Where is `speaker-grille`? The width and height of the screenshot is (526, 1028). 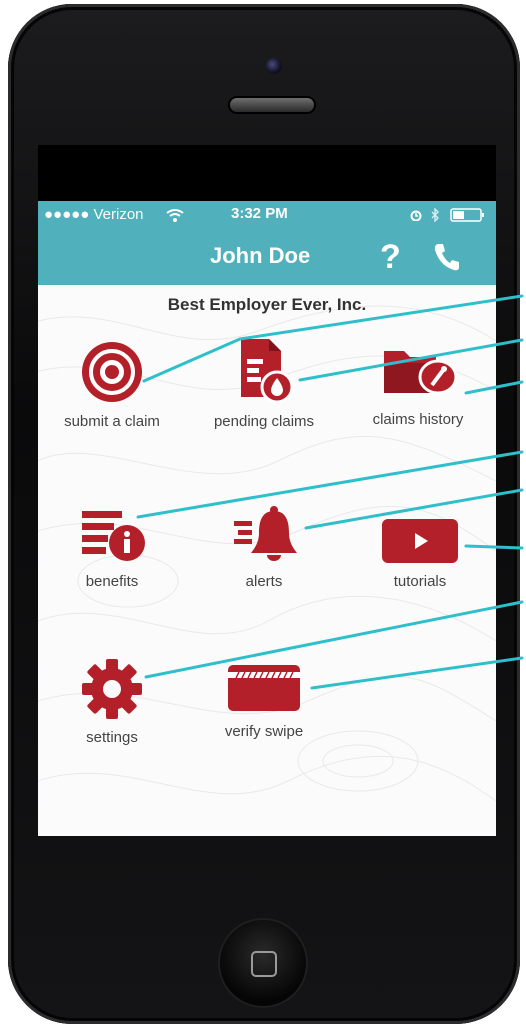 speaker-grille is located at coordinates (272, 105).